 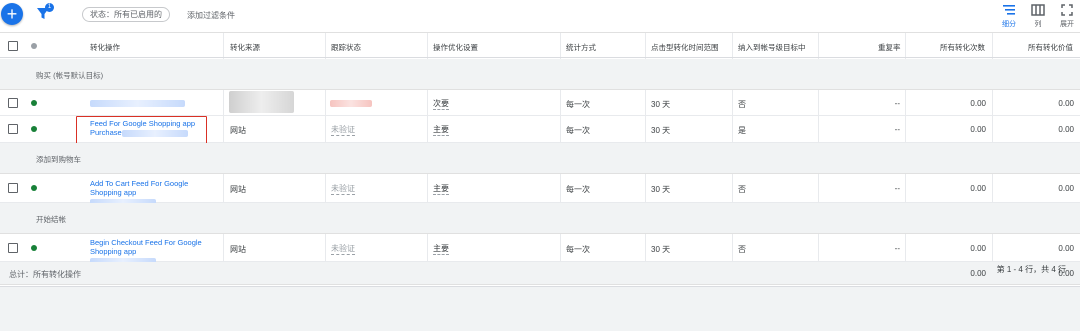 What do you see at coordinates (540, 158) in the screenshot?
I see `section-header-add-to-cart: 添加到购物车` at bounding box center [540, 158].